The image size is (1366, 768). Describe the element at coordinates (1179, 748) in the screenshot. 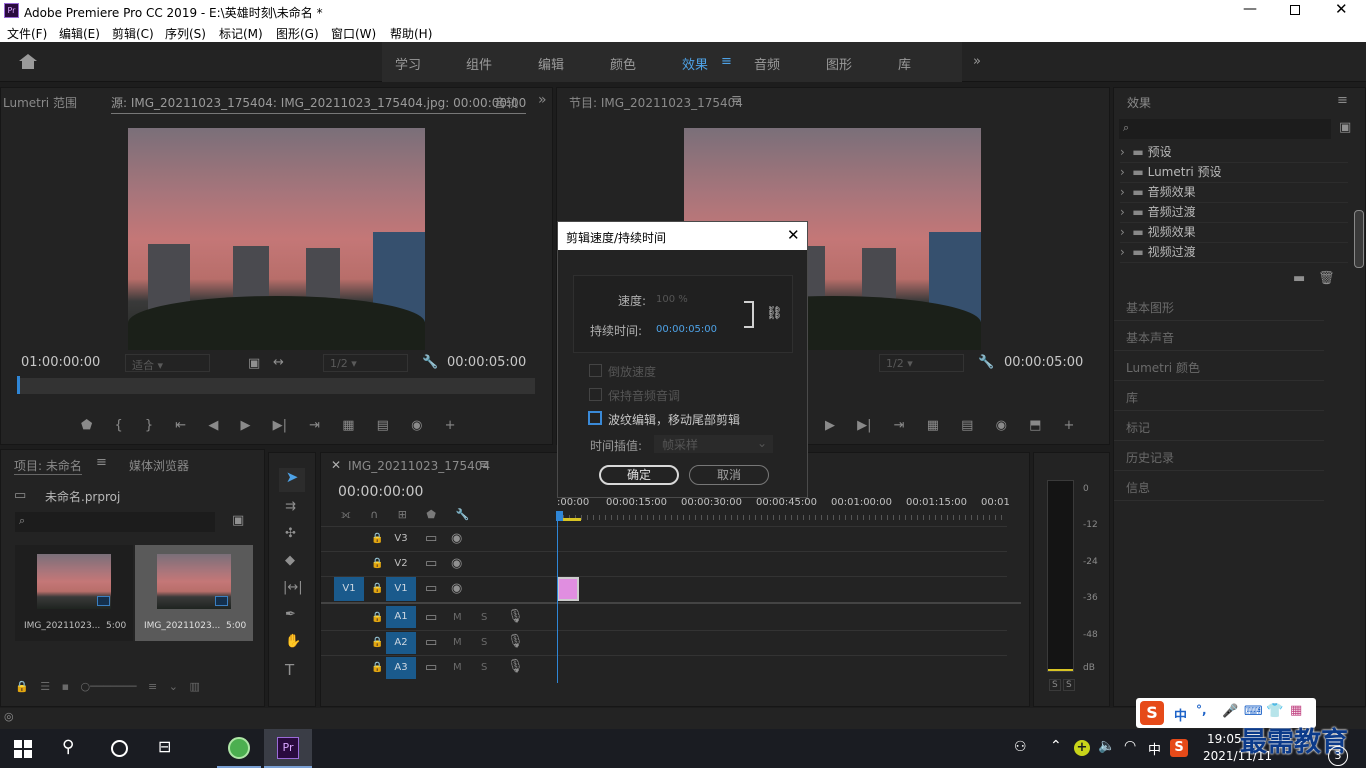

I see `sogou-tray-icon: S` at that location.